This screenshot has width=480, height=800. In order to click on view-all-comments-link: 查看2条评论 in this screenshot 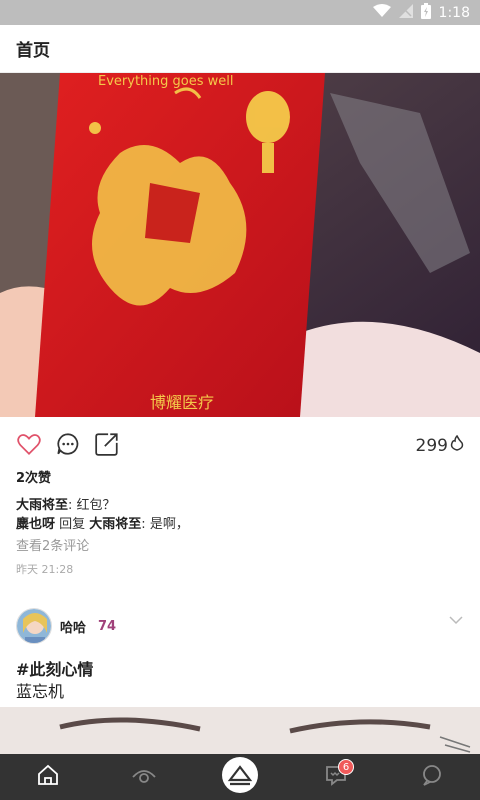, I will do `click(52, 544)`.